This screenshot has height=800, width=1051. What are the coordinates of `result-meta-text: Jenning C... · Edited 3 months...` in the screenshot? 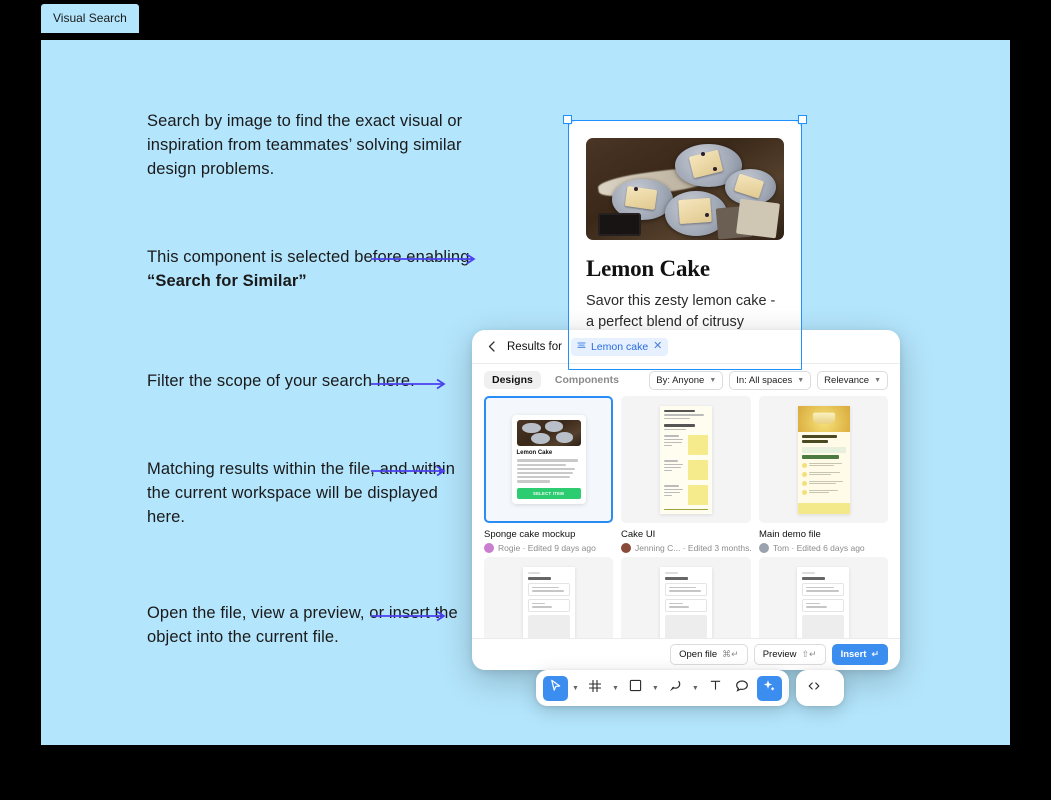 It's located at (693, 548).